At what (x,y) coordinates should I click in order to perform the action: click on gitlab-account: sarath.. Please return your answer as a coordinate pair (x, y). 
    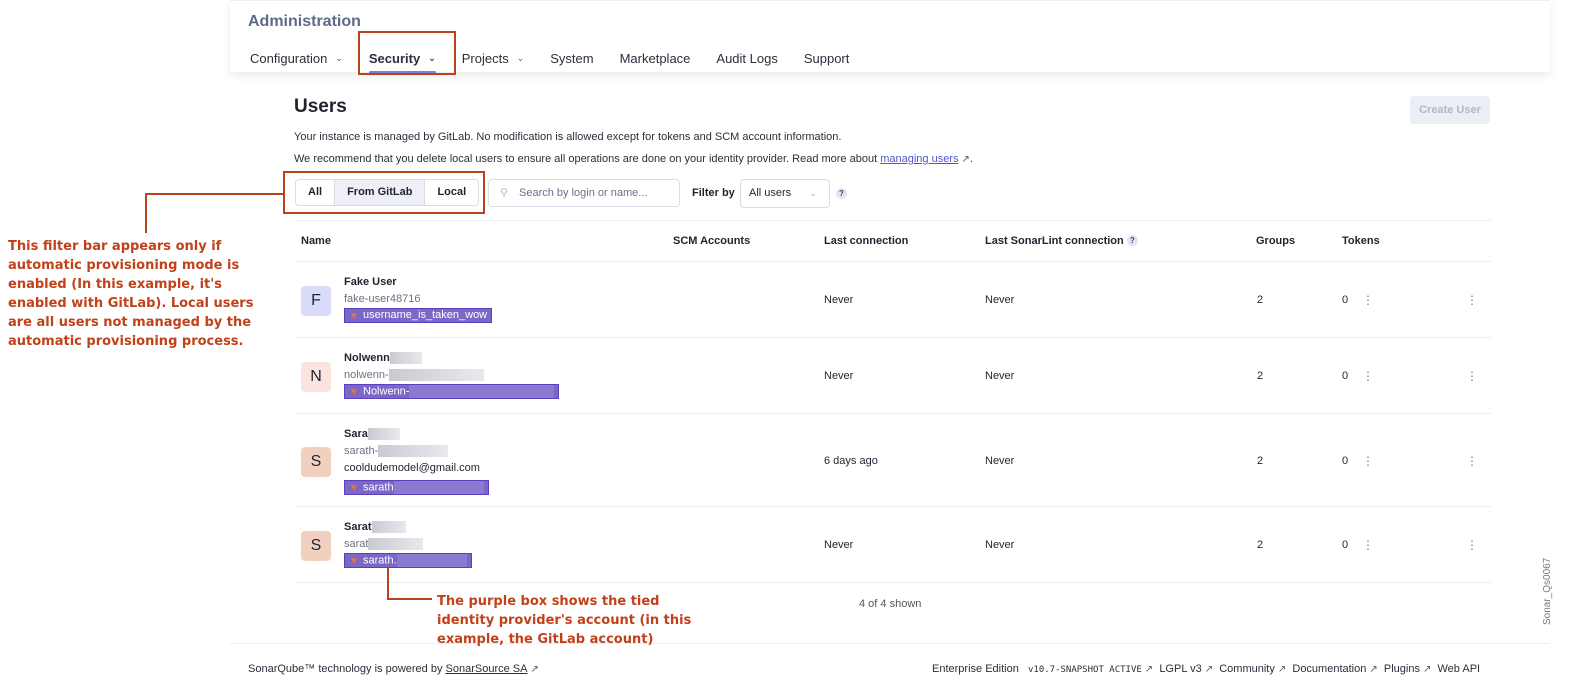
    Looking at the image, I should click on (380, 560).